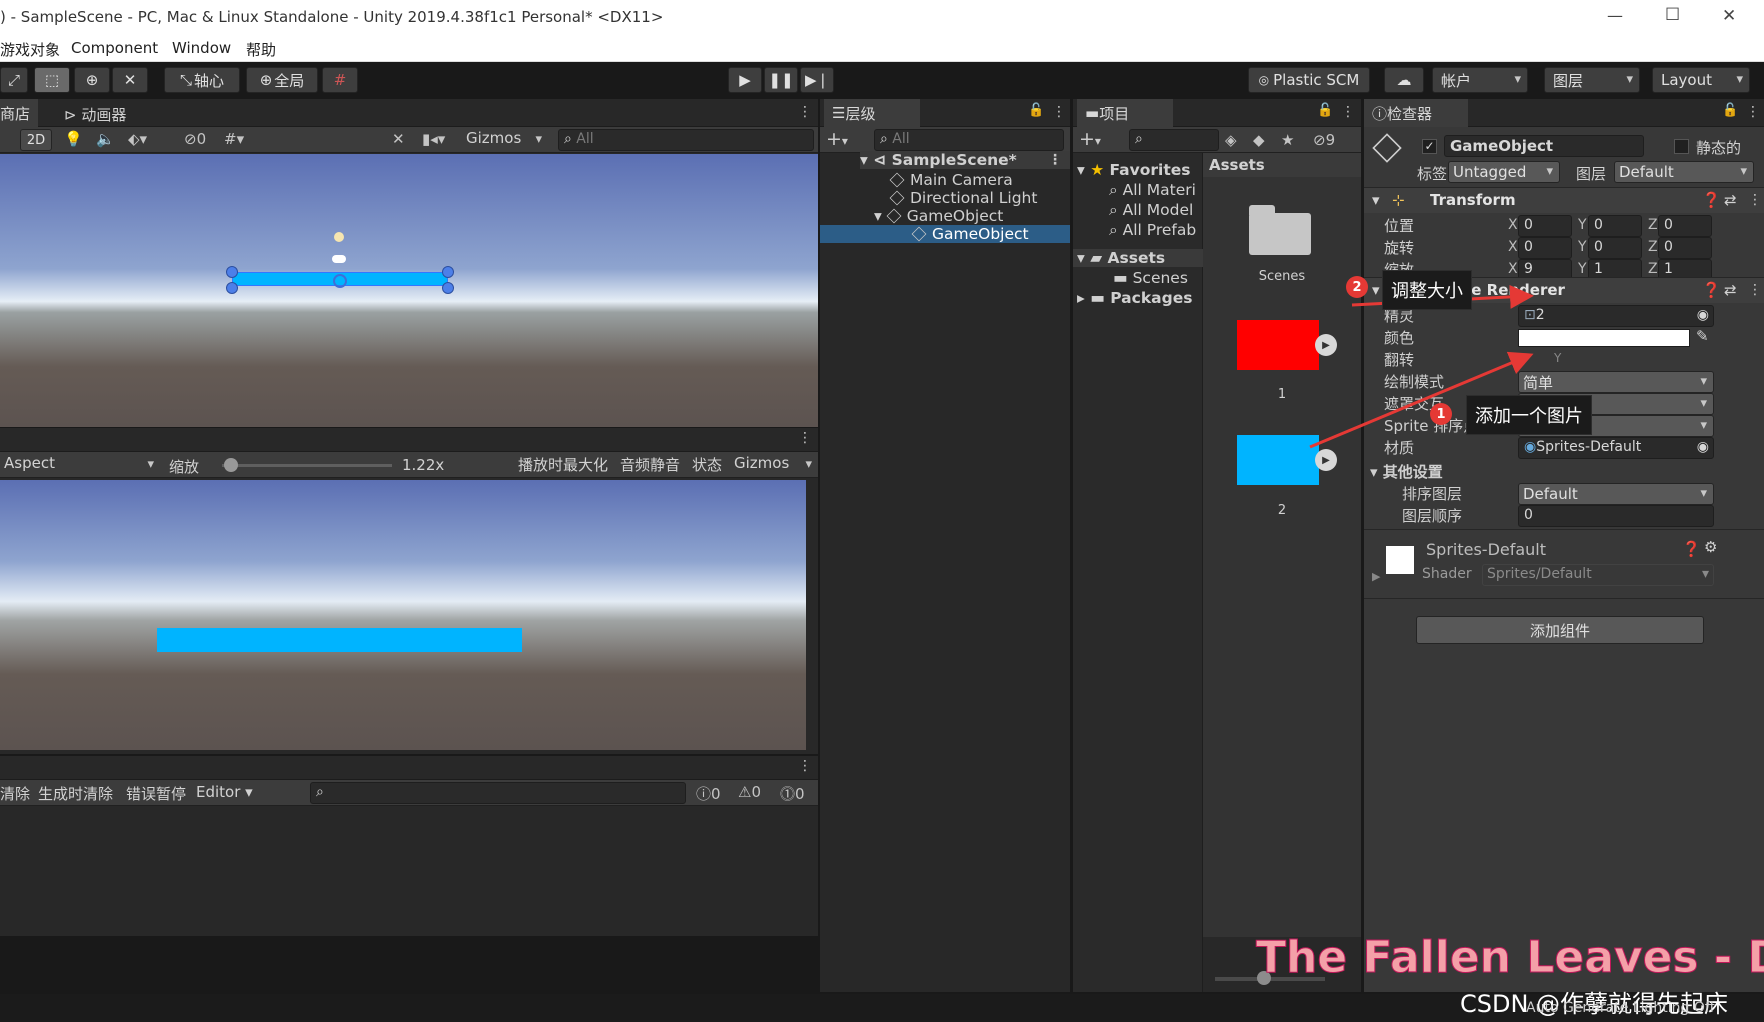 This screenshot has height=1022, width=1764. Describe the element at coordinates (1529, 415) in the screenshot. I see `annotation-text-1: 添加一个图片` at that location.